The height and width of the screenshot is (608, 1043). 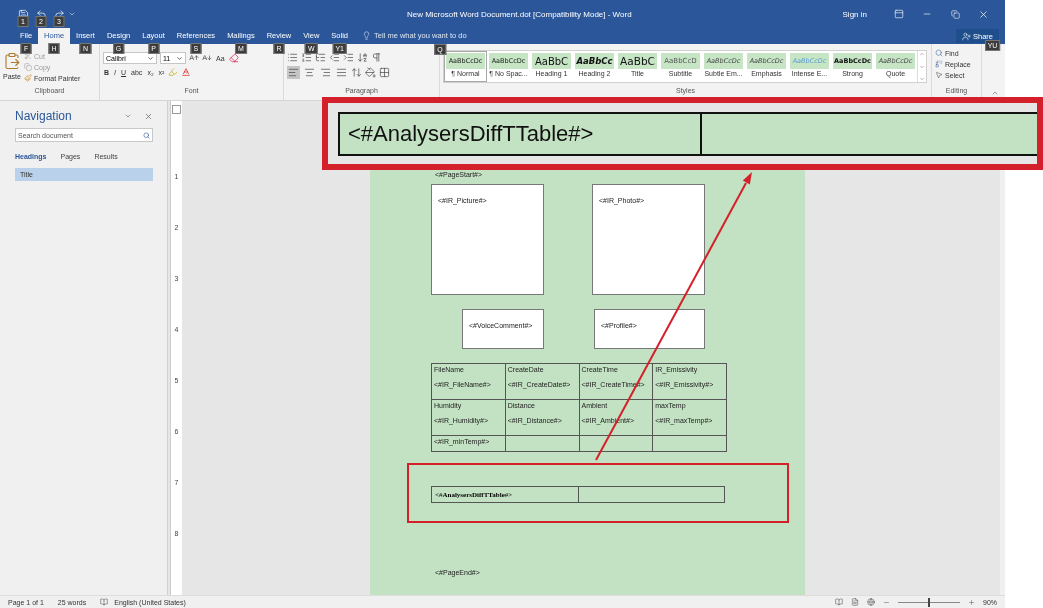 I want to click on restore-icon, so click(x=955, y=14).